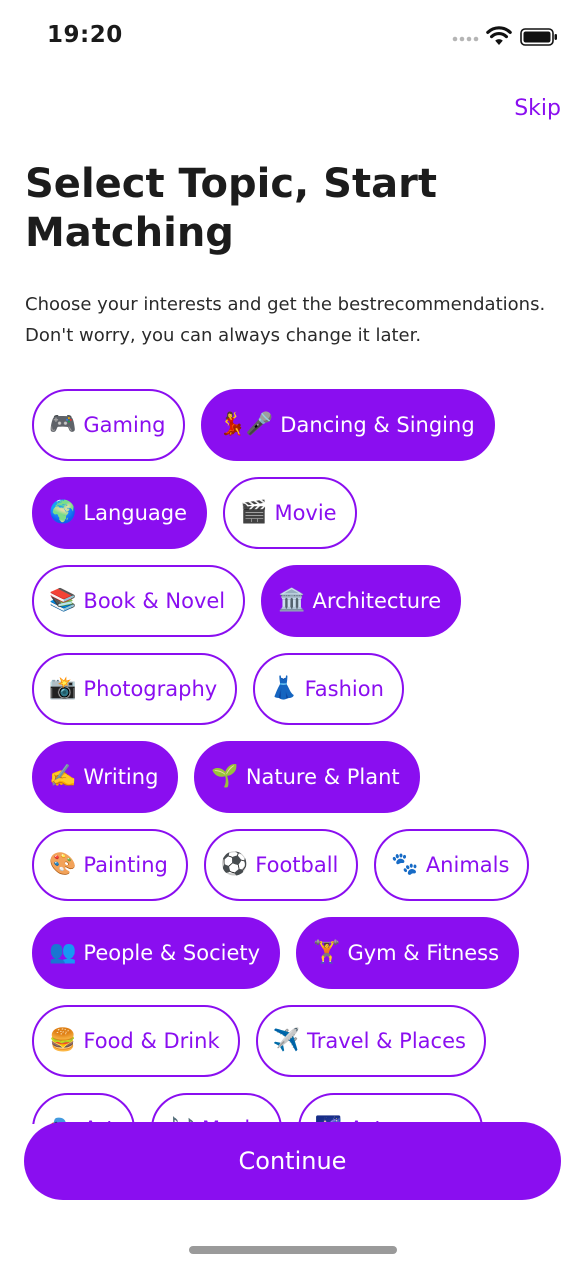  I want to click on topic-chip-label: Nature & Plant, so click(322, 777).